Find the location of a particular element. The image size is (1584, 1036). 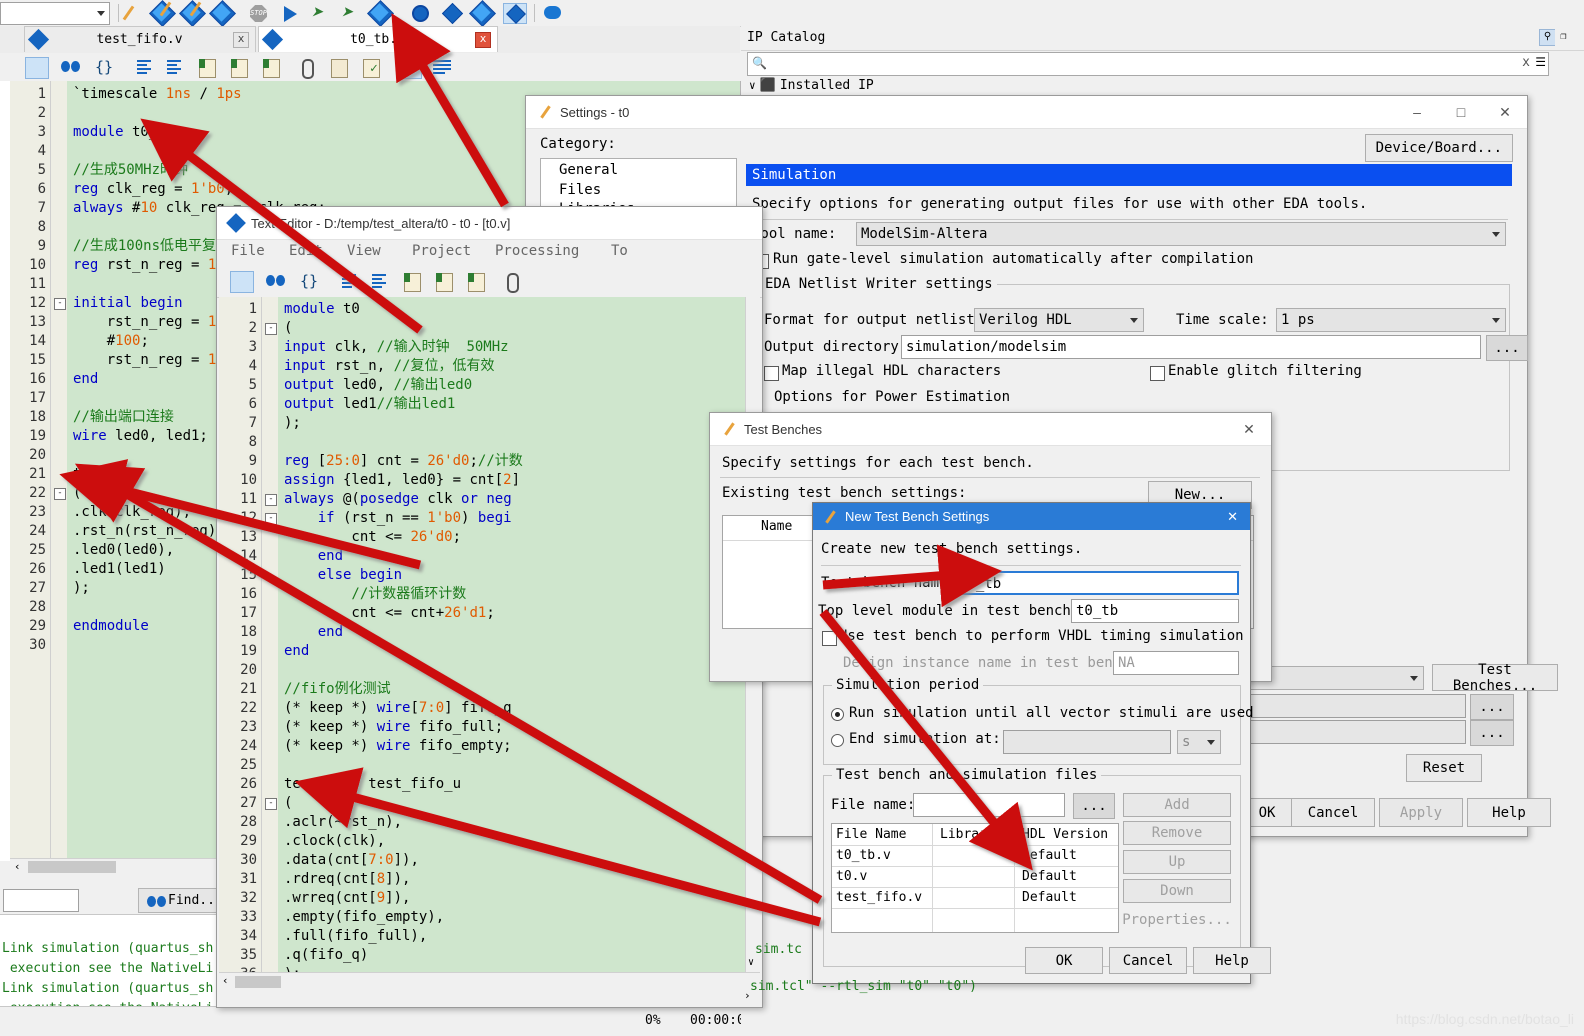

code-line: wire led0, led1; is located at coordinates (140, 436).